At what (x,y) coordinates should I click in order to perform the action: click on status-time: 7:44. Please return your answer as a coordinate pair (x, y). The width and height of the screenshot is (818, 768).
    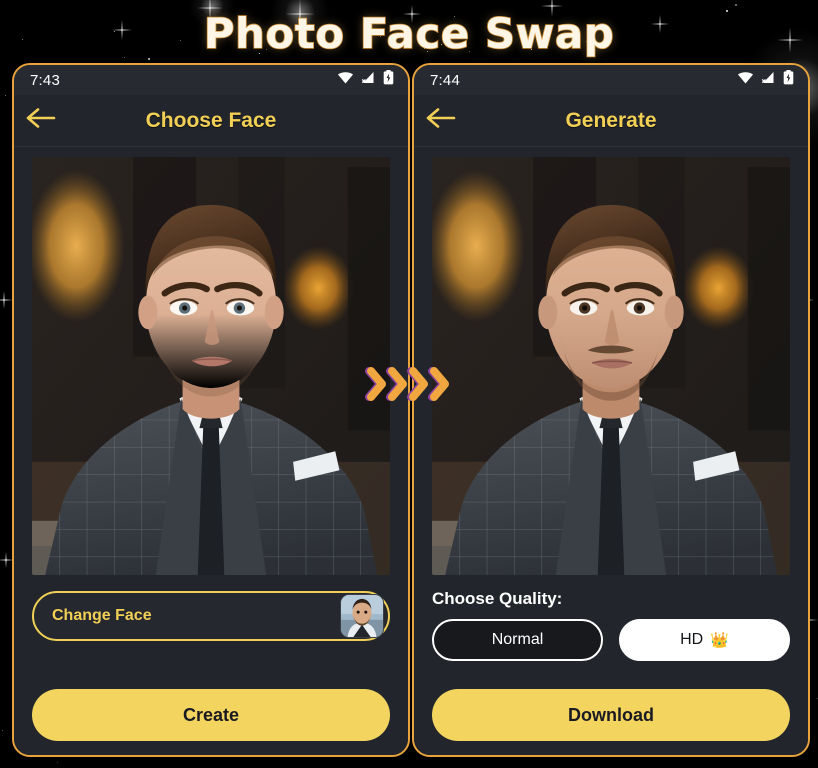
    Looking at the image, I should click on (445, 80).